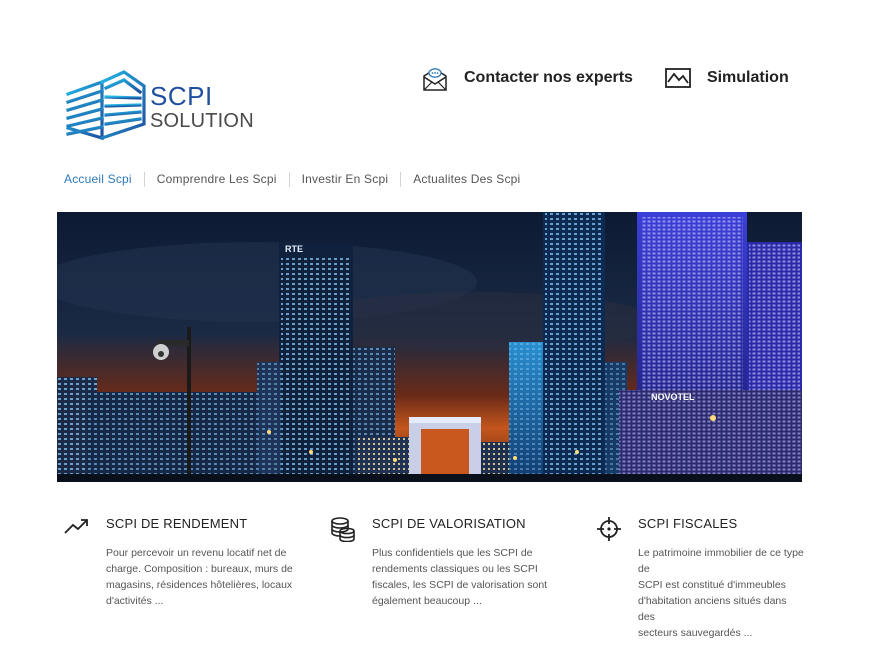 The height and width of the screenshot is (660, 880). Describe the element at coordinates (673, 397) in the screenshot. I see `novotel-sign: NOVOTEL` at that location.